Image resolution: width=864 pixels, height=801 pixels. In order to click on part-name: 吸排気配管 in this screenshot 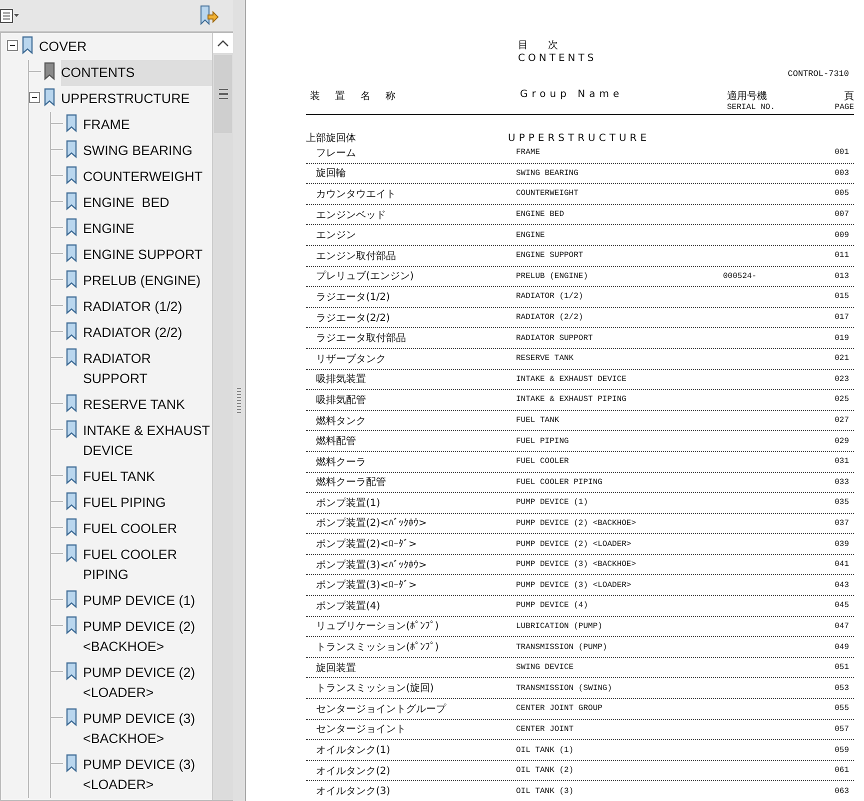, I will do `click(341, 400)`.